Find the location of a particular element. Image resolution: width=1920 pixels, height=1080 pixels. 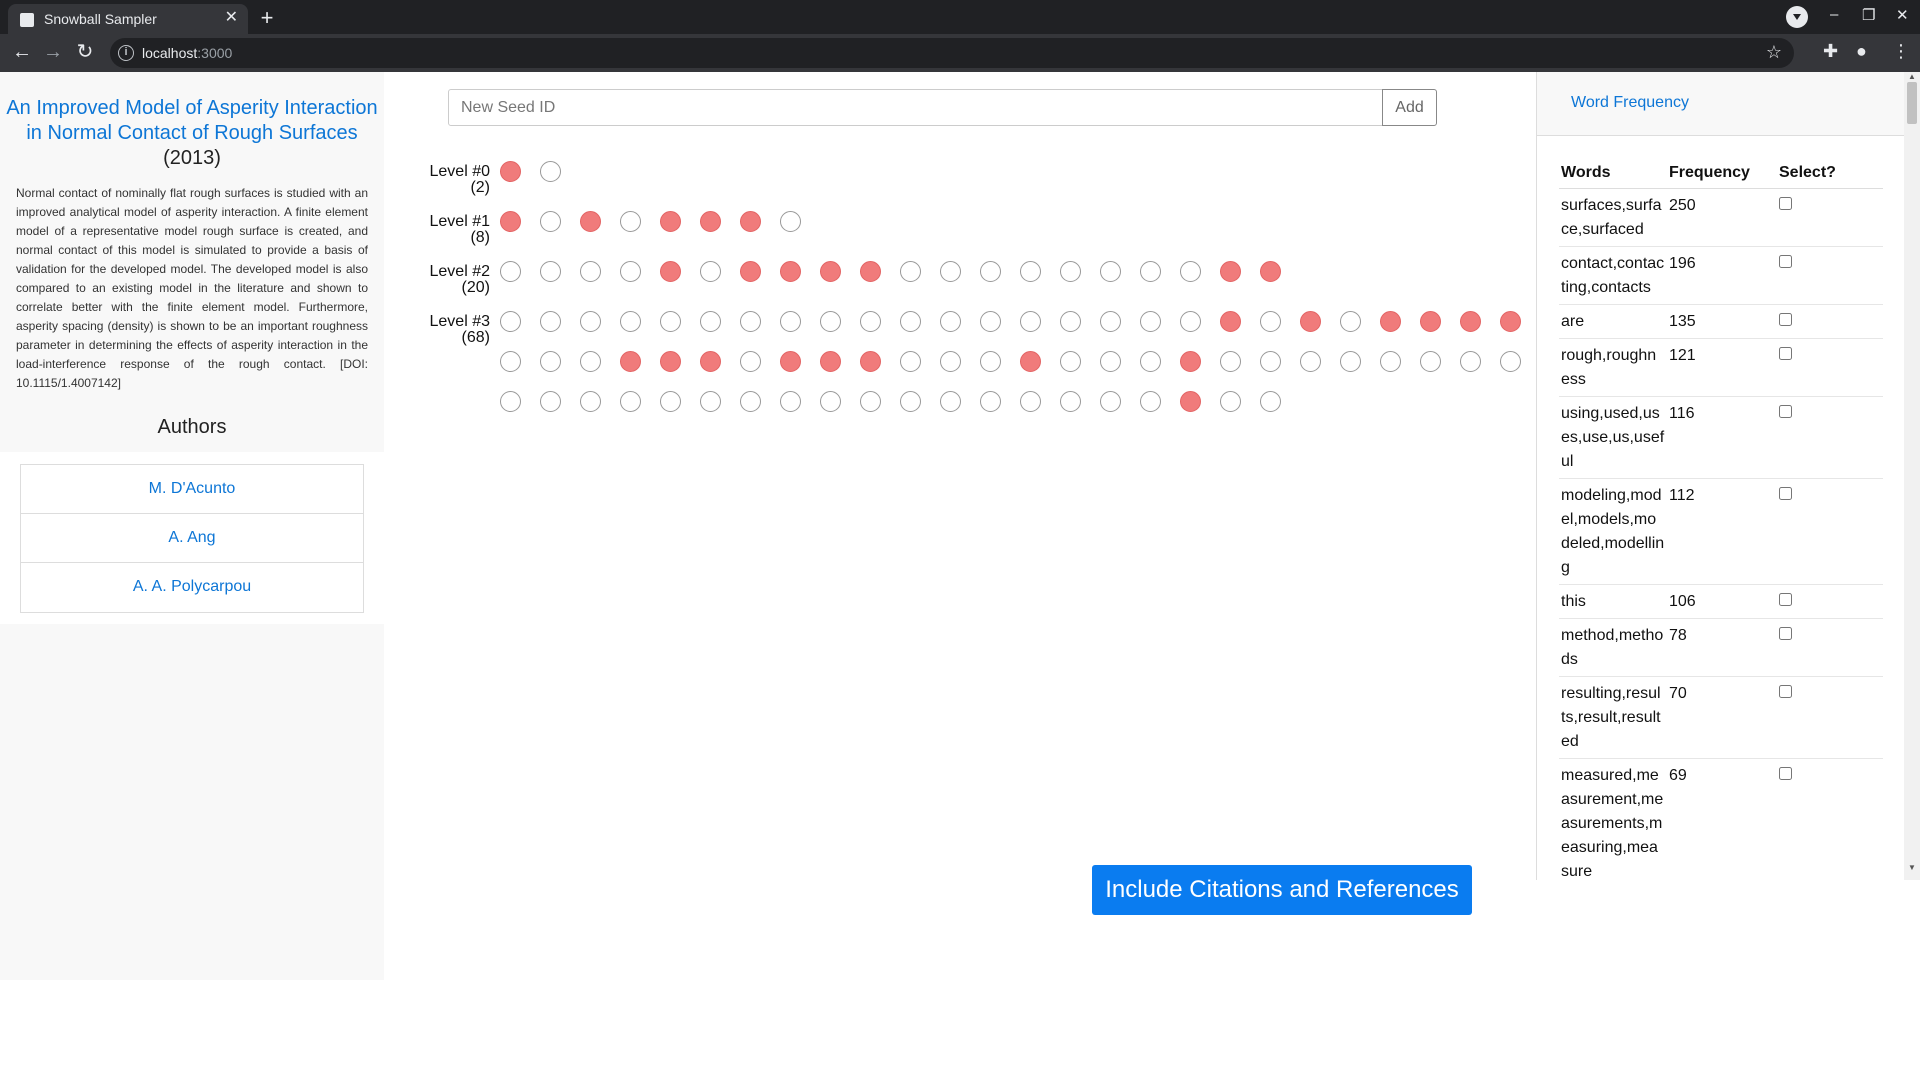

close-tab-icon: ✕ is located at coordinates (231, 18).